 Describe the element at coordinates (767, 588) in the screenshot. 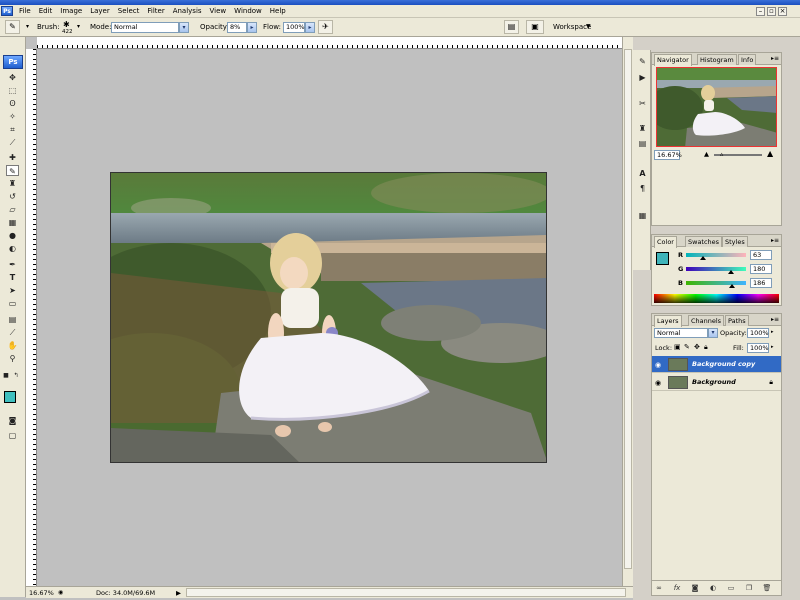

I see `delete-layer-icon: 🗑︎` at that location.